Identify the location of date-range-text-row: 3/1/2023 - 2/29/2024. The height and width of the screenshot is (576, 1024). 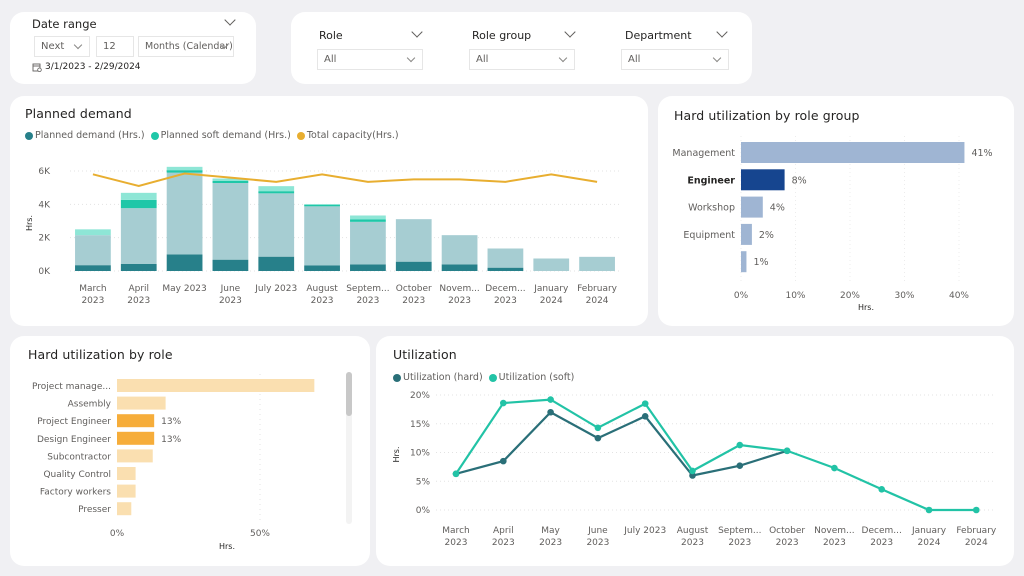
(86, 67).